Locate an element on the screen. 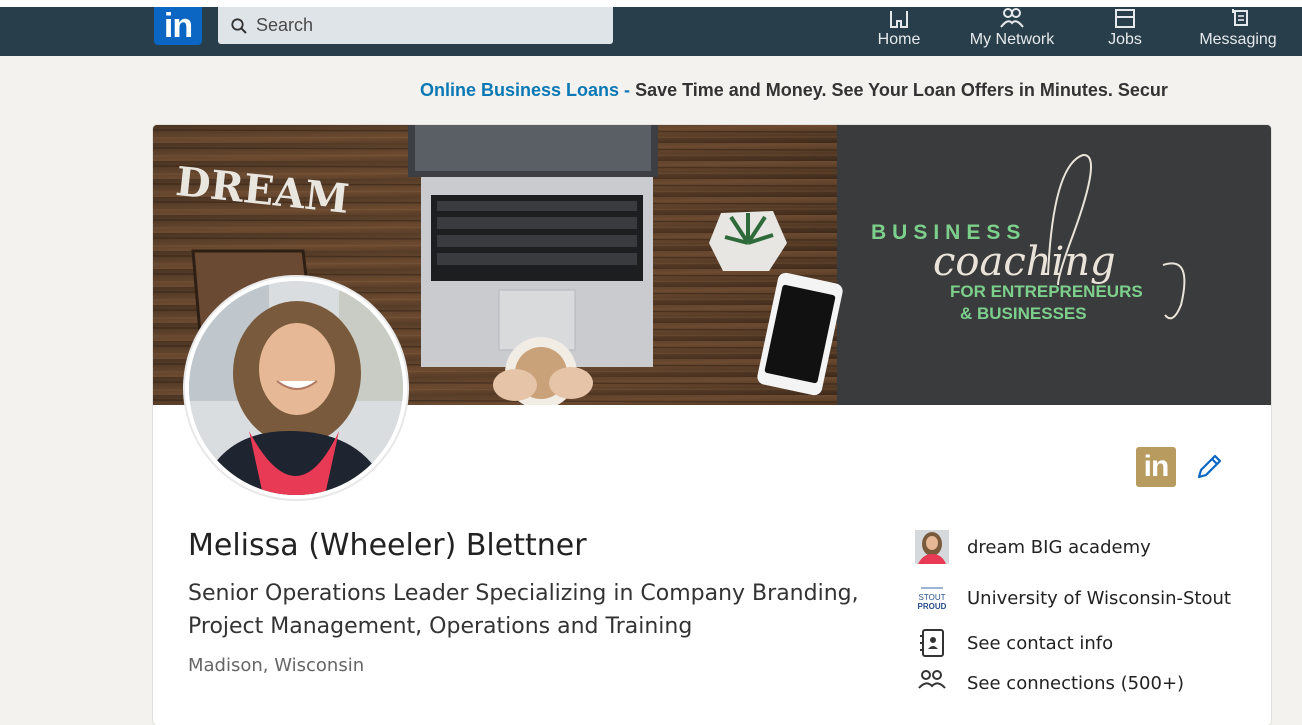  current-company-link: dream BIG academy is located at coordinates (1033, 547).